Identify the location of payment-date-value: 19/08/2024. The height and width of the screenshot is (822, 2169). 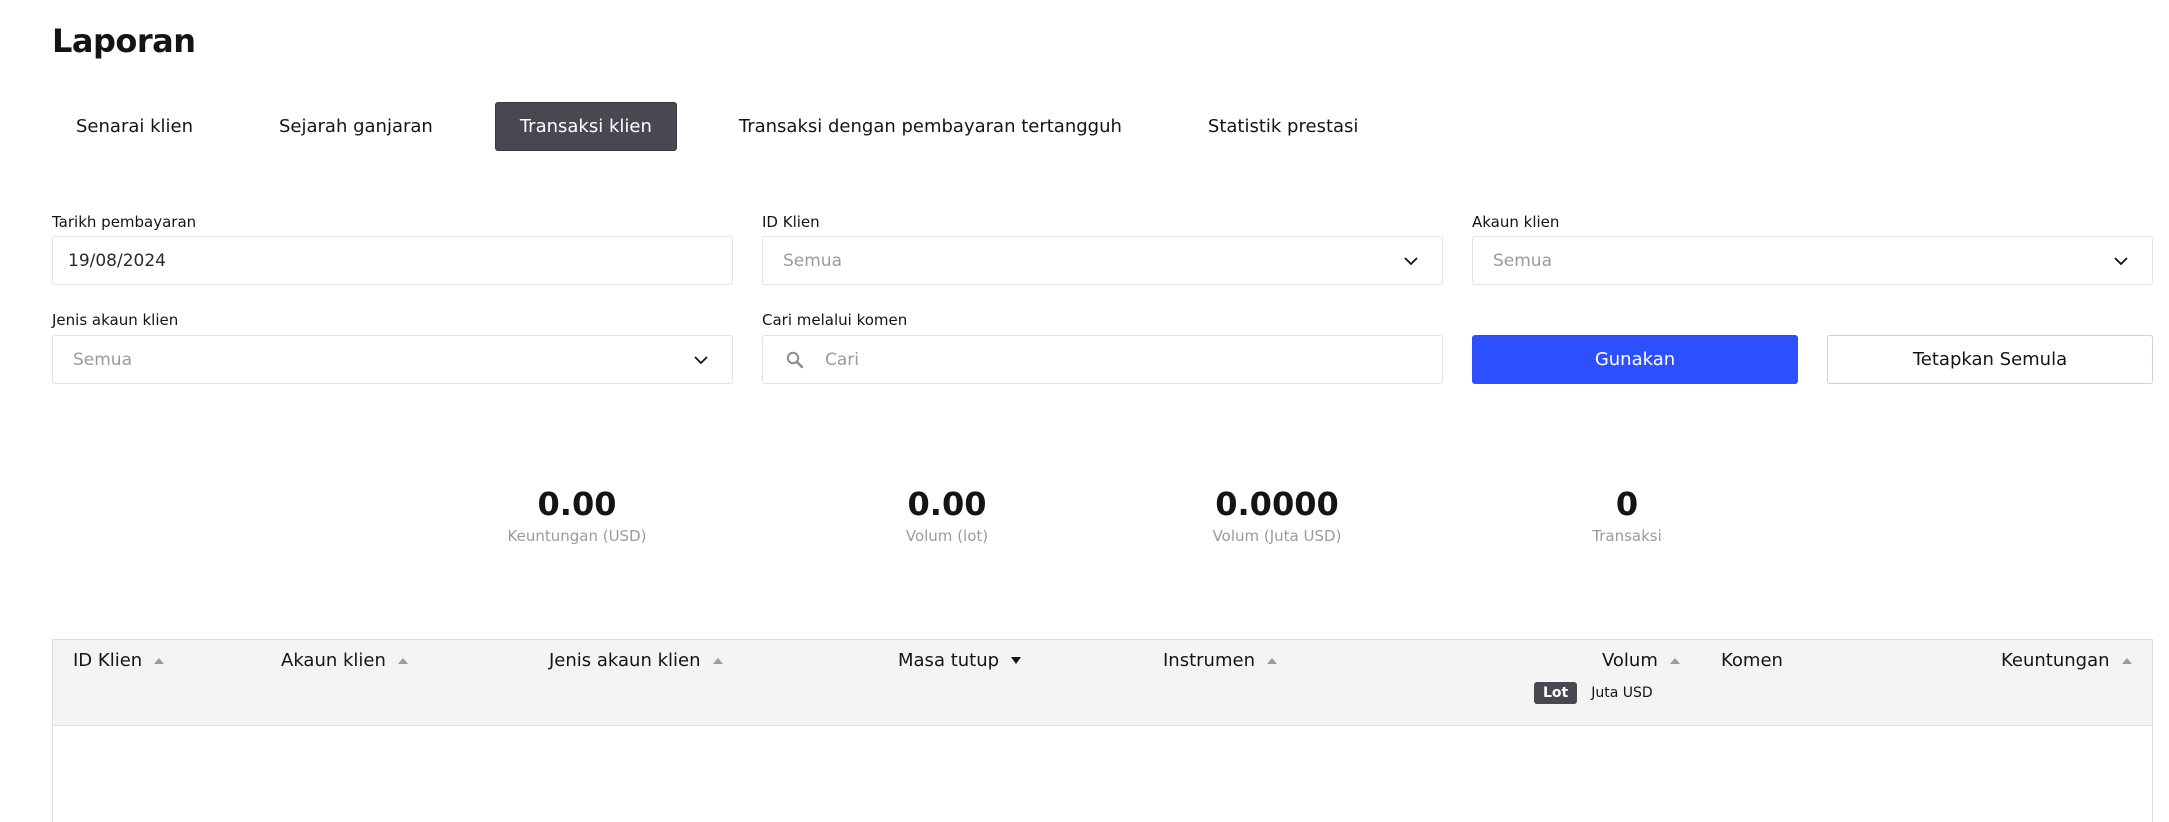
(117, 260).